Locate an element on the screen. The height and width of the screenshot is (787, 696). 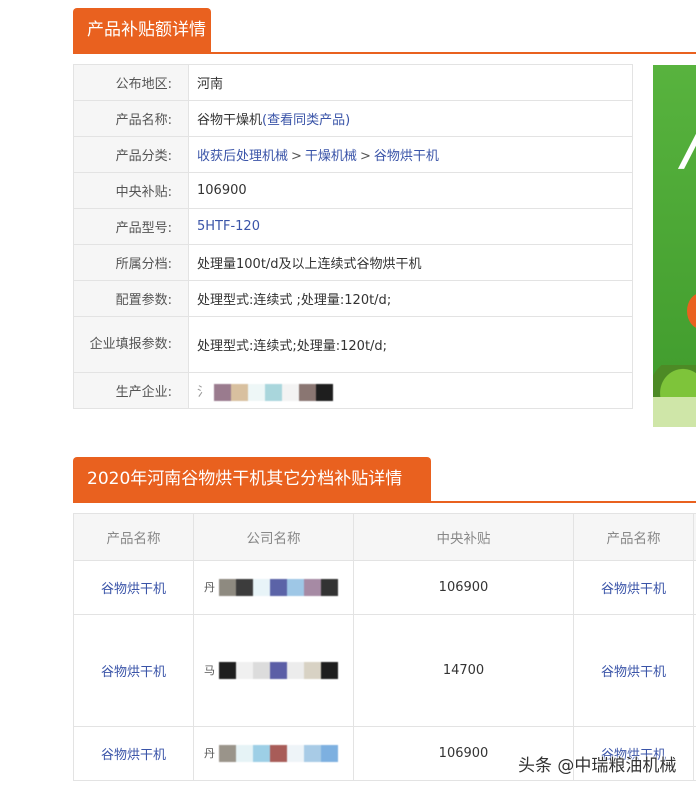
value-model: 5HTF-120 is located at coordinates (410, 226).